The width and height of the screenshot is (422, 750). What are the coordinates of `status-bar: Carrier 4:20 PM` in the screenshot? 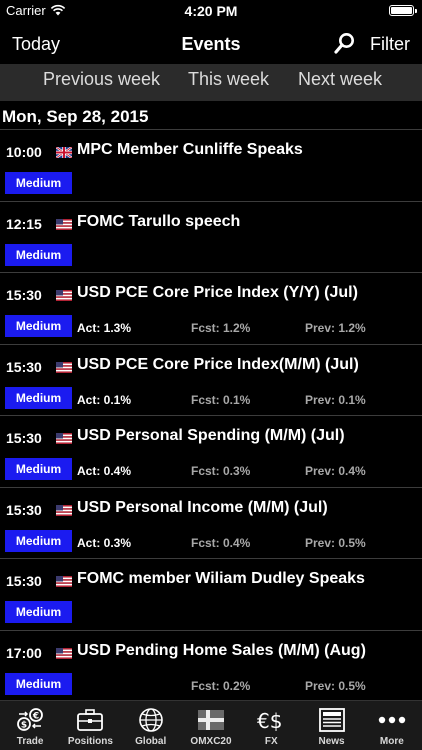 It's located at (211, 11).